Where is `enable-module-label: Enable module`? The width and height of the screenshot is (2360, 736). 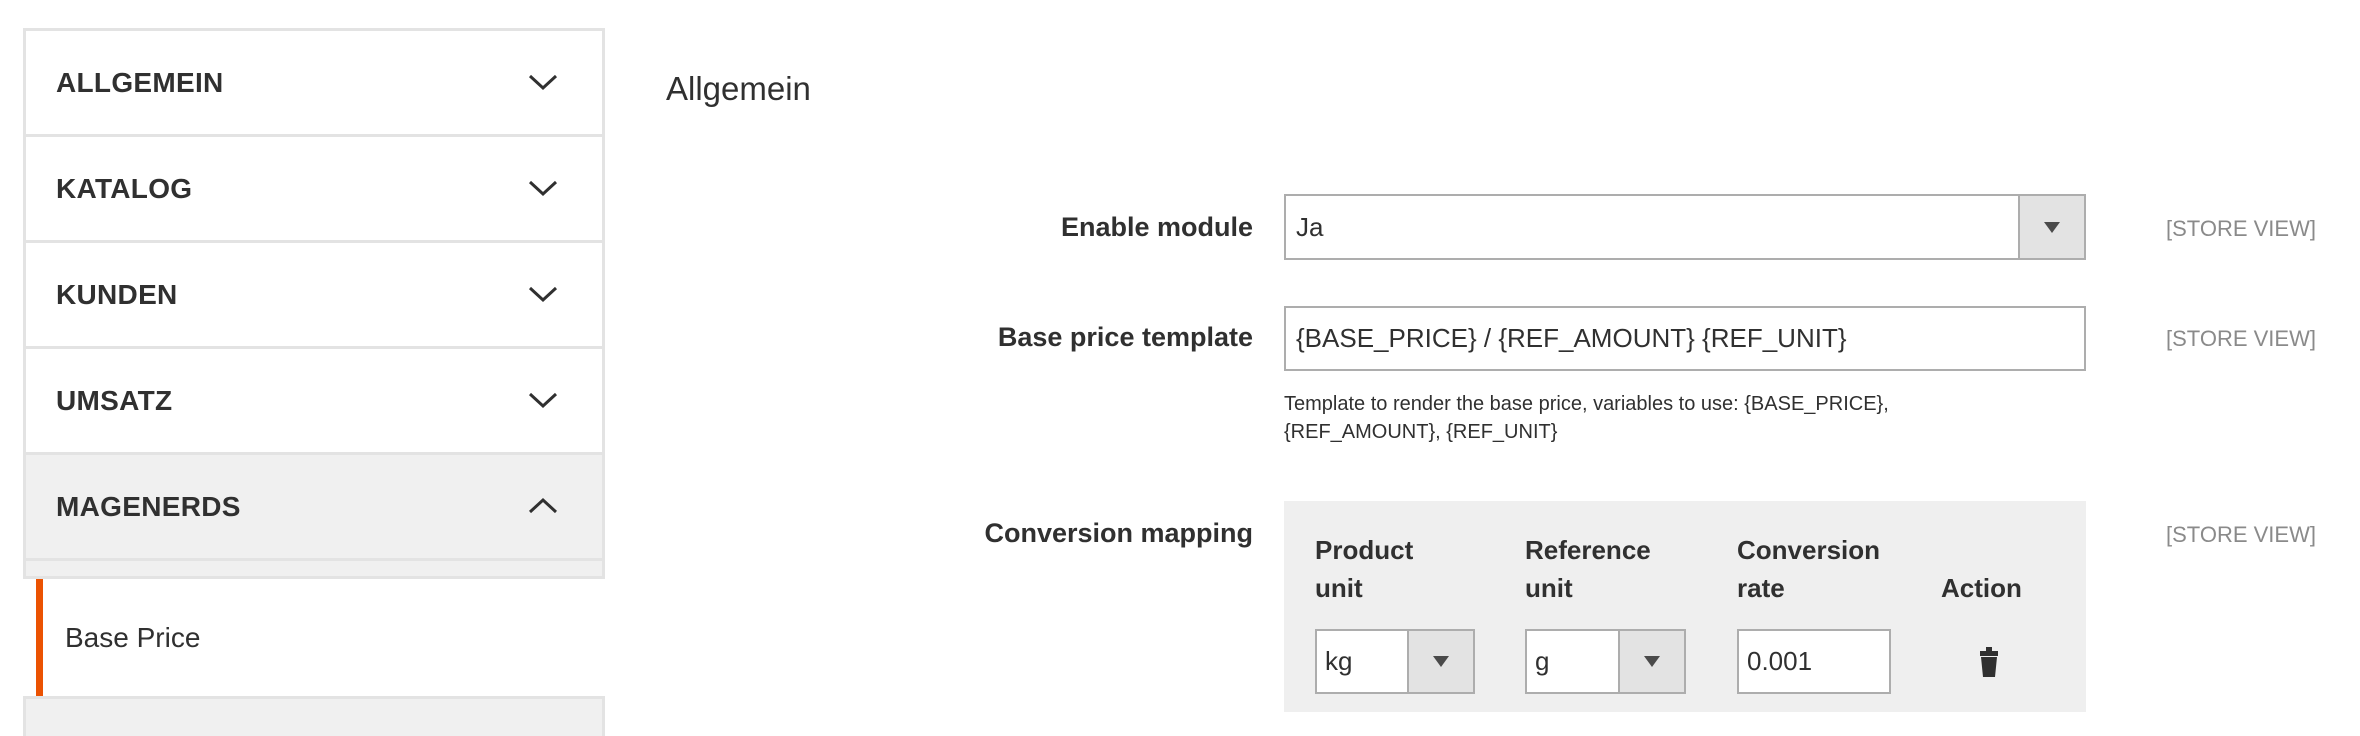
enable-module-label: Enable module is located at coordinates (1156, 227).